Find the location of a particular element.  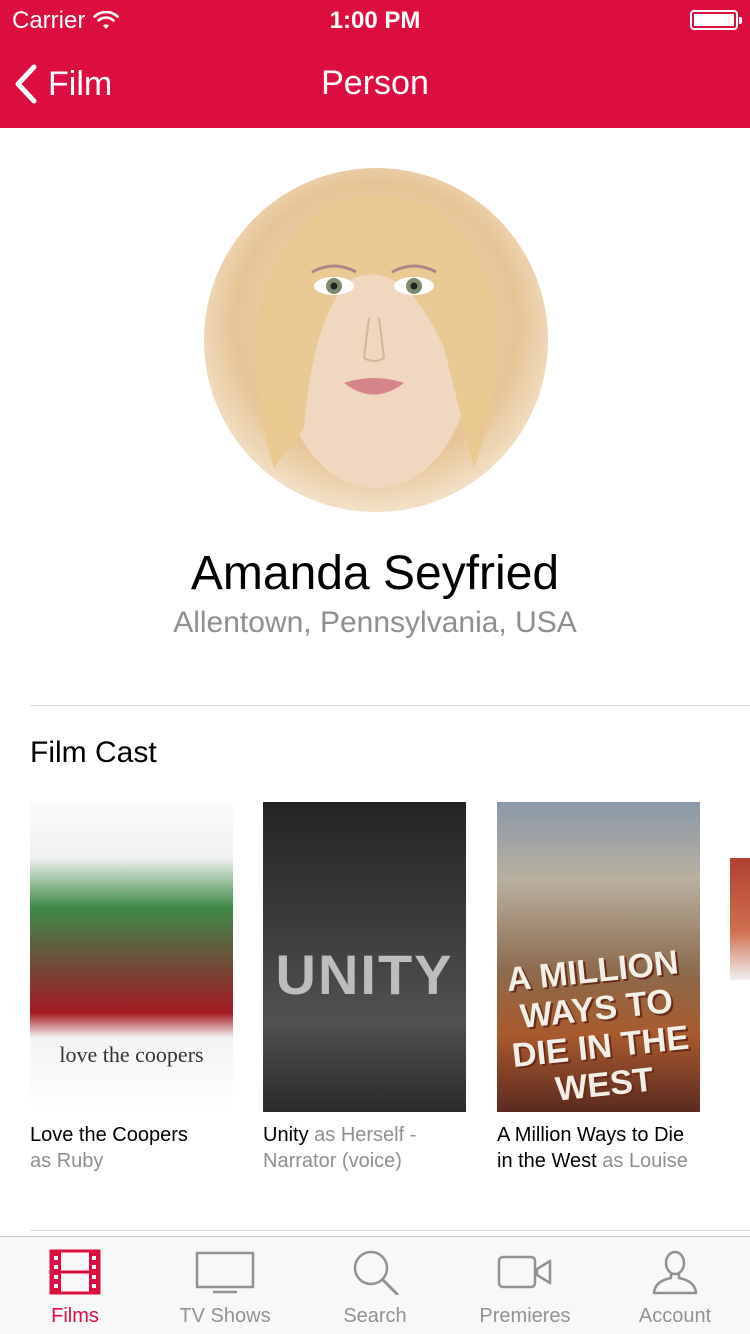

film-title: Unity is located at coordinates (286, 1135).